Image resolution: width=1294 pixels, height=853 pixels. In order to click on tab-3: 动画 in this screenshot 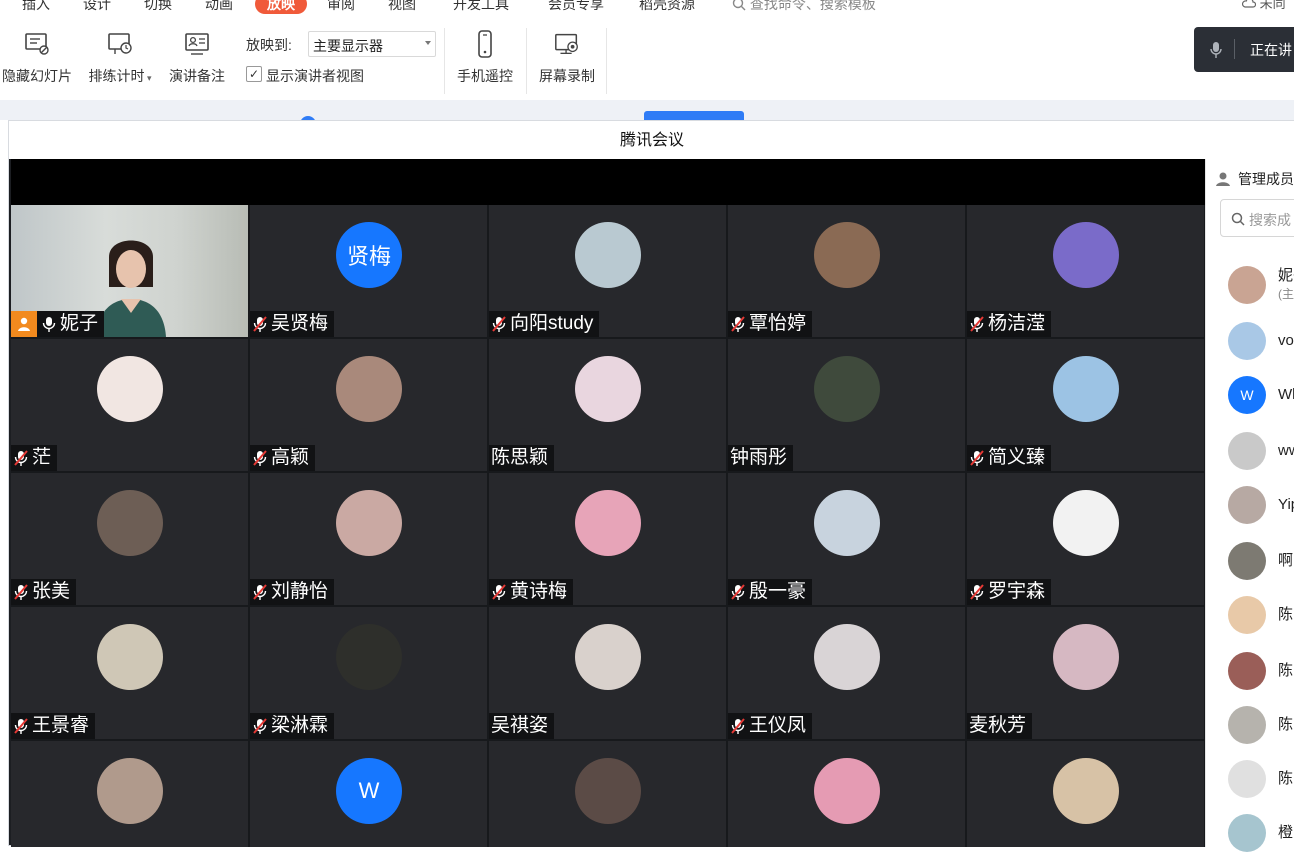, I will do `click(219, 7)`.